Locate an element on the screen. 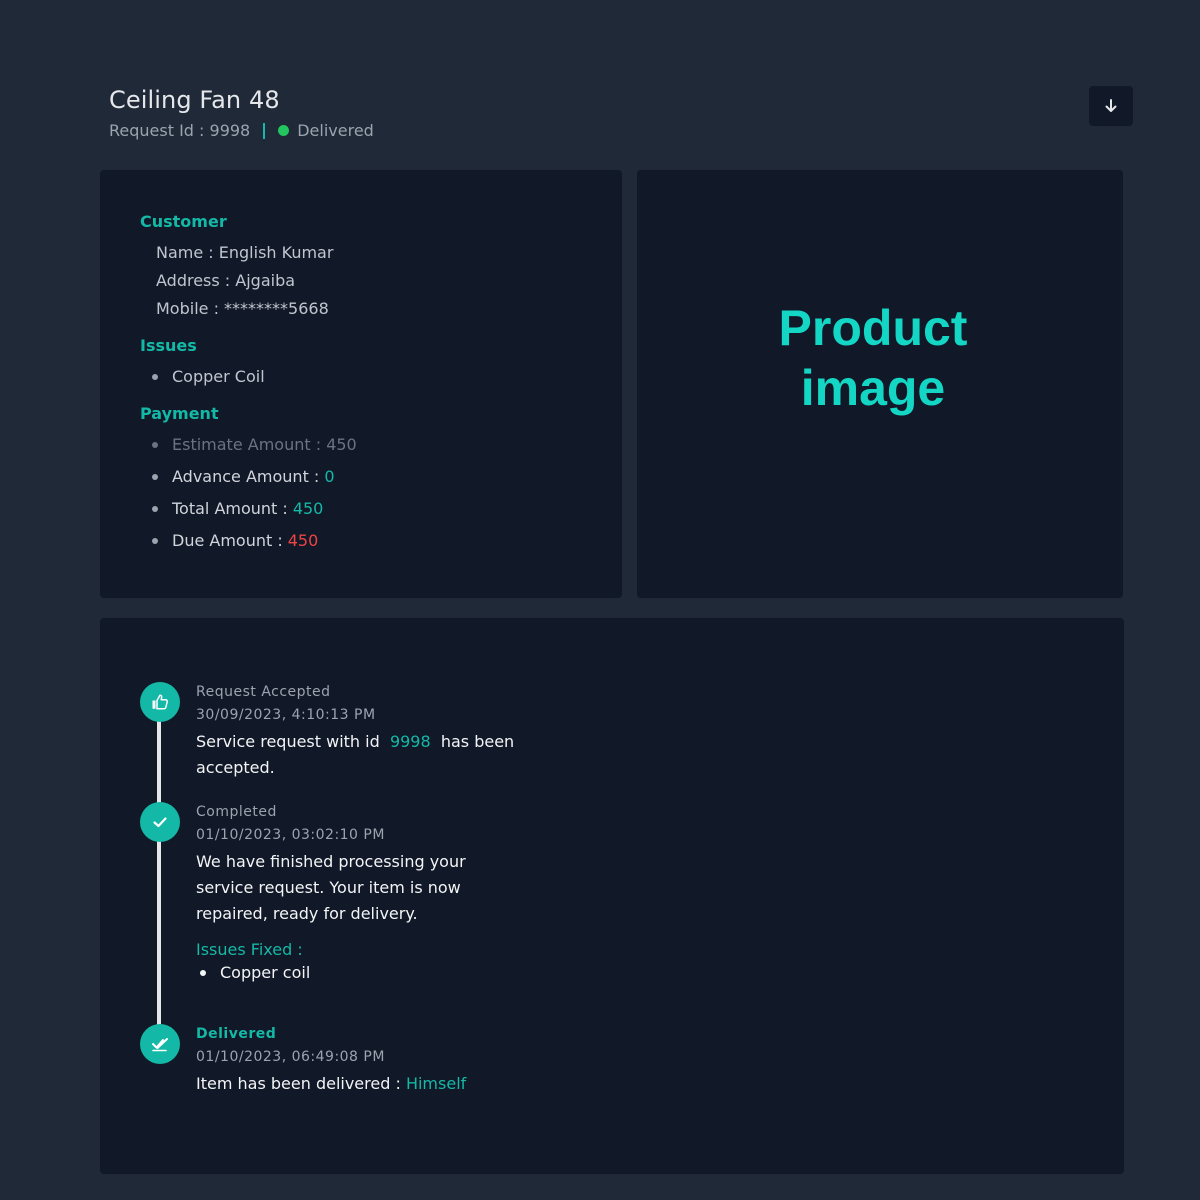 The height and width of the screenshot is (1200, 1200). download-button is located at coordinates (1111, 106).